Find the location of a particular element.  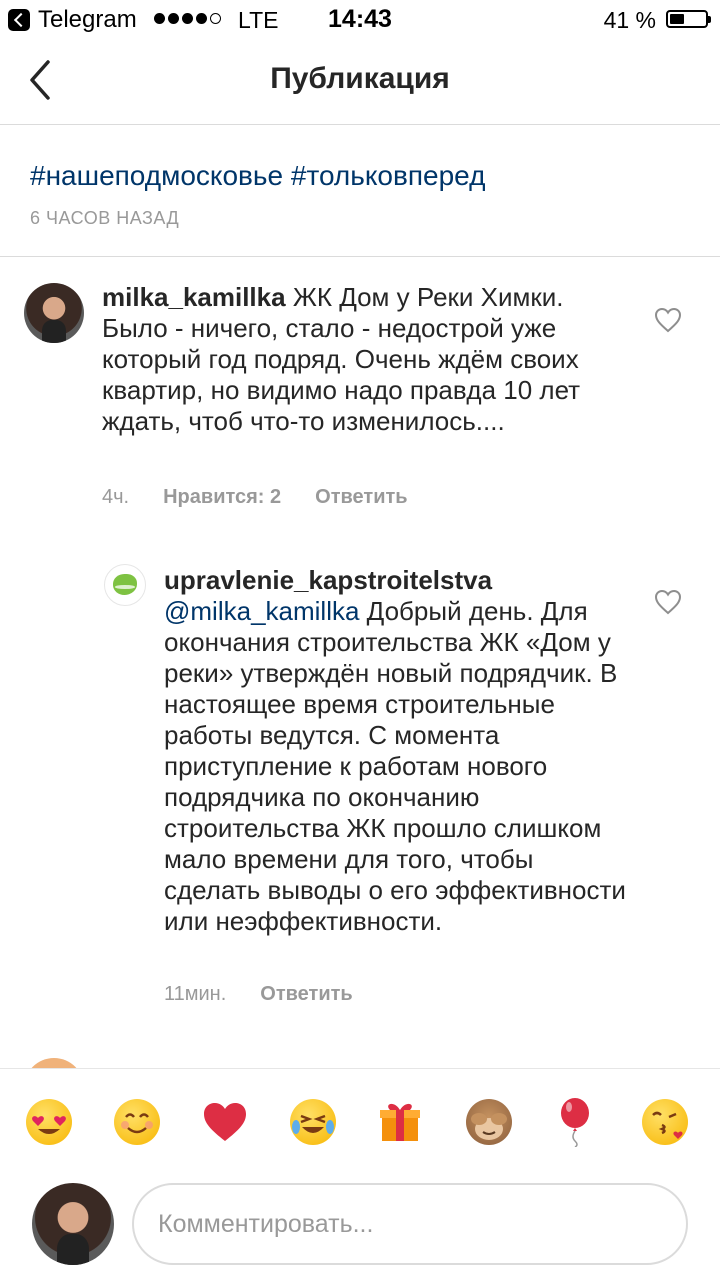

comment-meta: 11мин. Ответить is located at coordinates (258, 994).